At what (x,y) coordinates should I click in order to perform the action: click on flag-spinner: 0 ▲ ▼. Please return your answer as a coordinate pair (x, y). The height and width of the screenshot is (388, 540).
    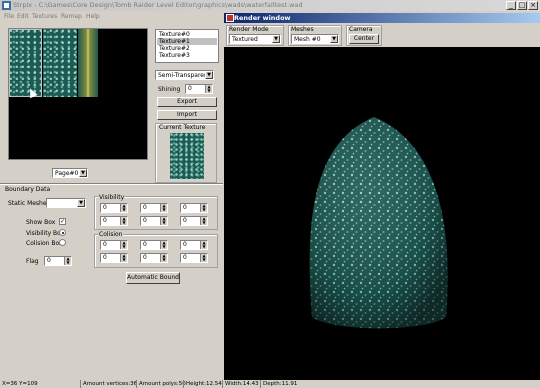
    Looking at the image, I should click on (58, 261).